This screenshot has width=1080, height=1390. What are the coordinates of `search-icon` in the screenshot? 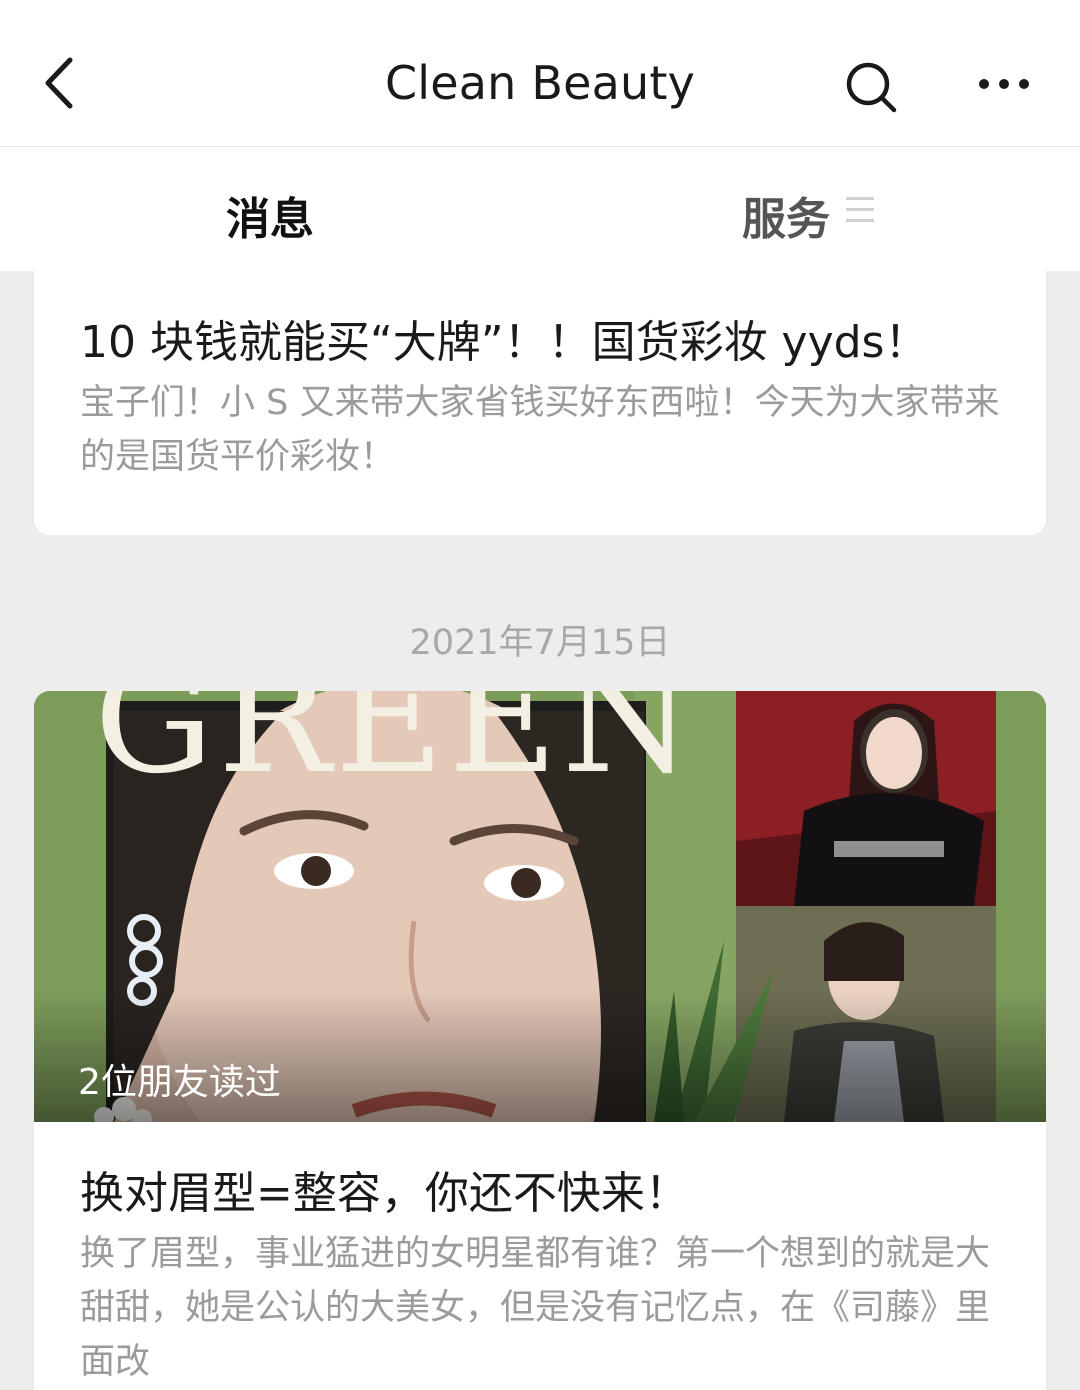 It's located at (871, 87).